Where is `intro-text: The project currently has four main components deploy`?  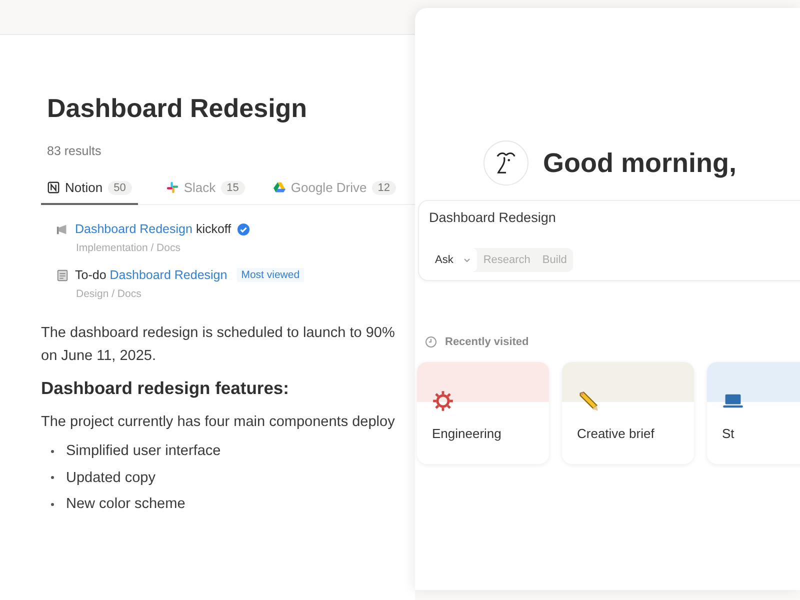 intro-text: The project currently has four main components deploy is located at coordinates (218, 422).